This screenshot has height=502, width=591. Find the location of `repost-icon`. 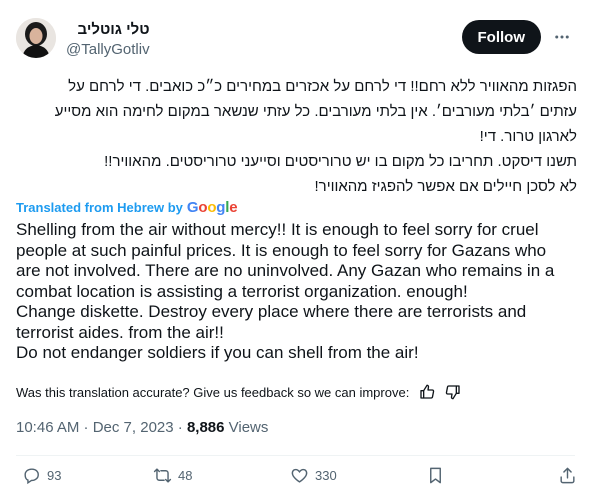

repost-icon is located at coordinates (162, 475).